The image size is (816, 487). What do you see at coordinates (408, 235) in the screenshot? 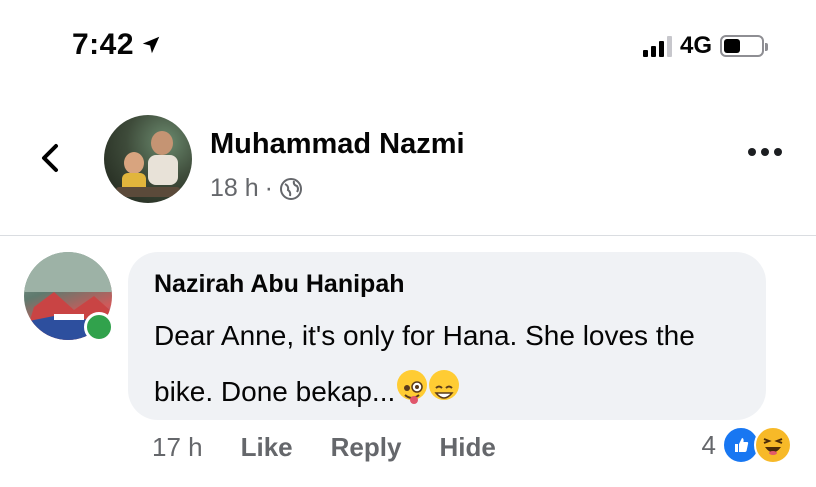
I see `header-divider` at bounding box center [408, 235].